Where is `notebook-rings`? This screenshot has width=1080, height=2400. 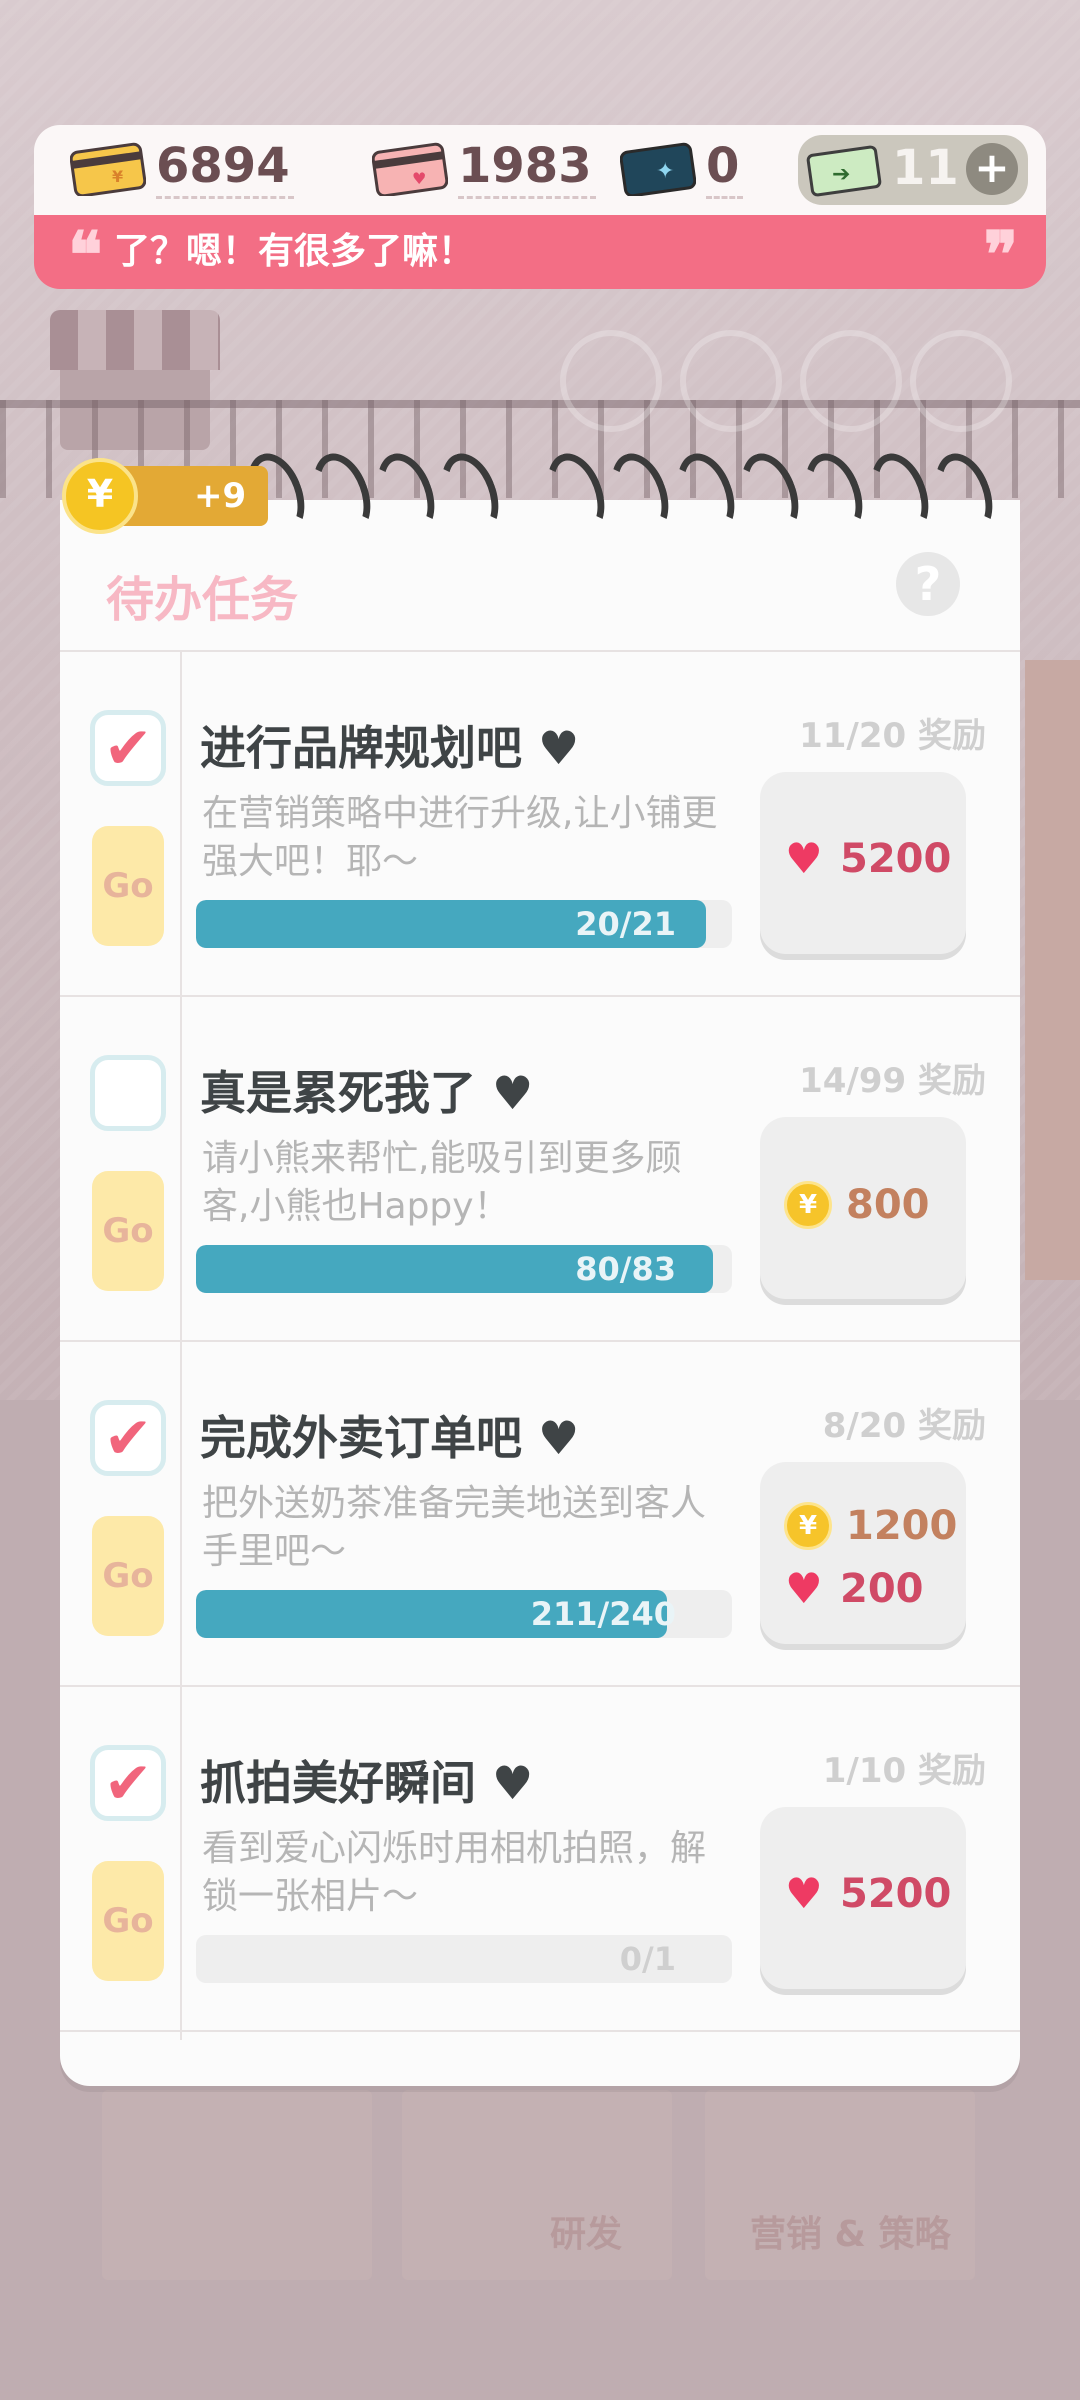
notebook-rings is located at coordinates (616, 494).